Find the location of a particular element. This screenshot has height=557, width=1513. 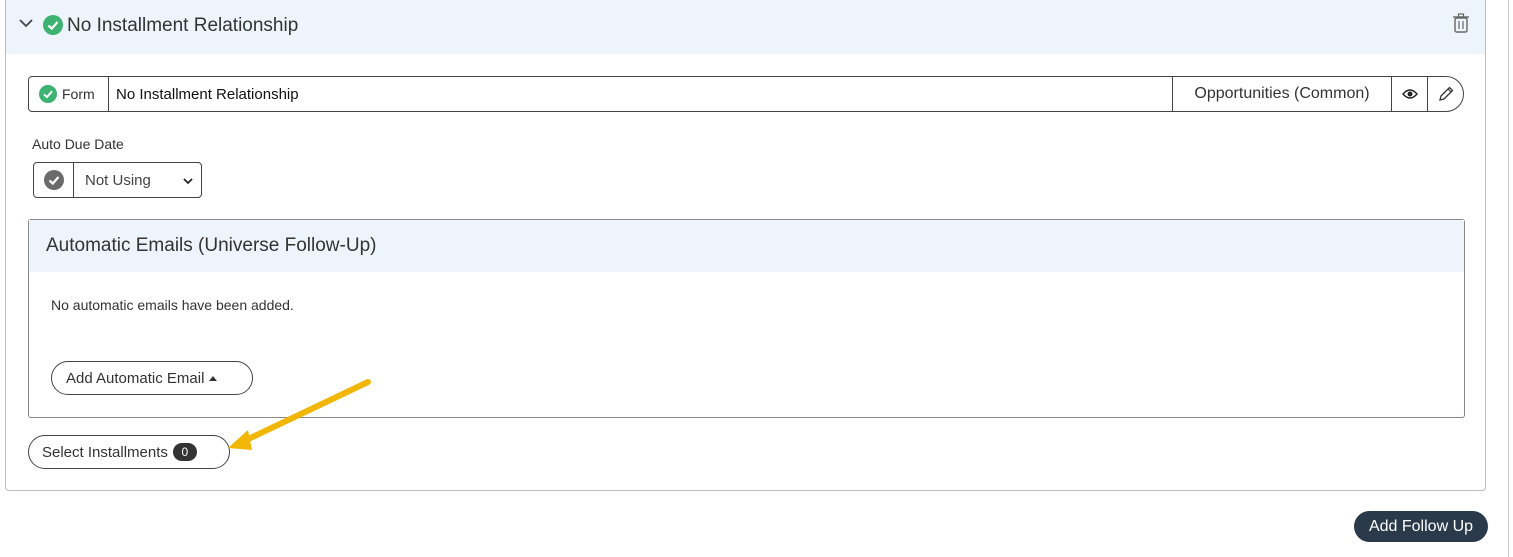

form-tag-label: Form is located at coordinates (78, 94).